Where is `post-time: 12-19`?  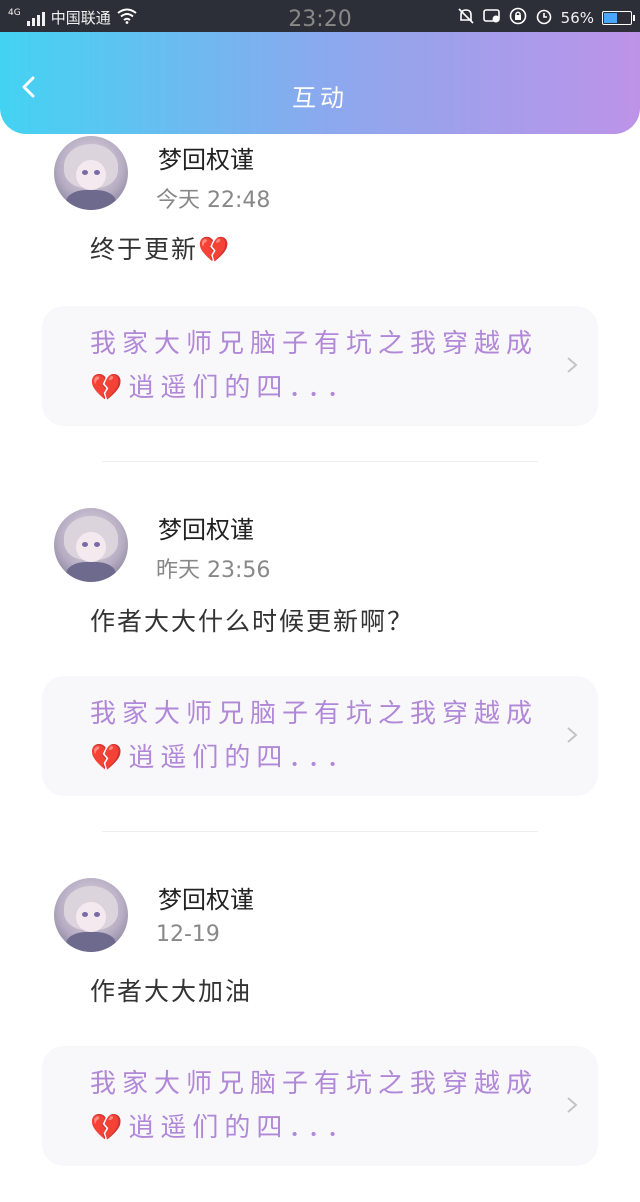 post-time: 12-19 is located at coordinates (188, 934).